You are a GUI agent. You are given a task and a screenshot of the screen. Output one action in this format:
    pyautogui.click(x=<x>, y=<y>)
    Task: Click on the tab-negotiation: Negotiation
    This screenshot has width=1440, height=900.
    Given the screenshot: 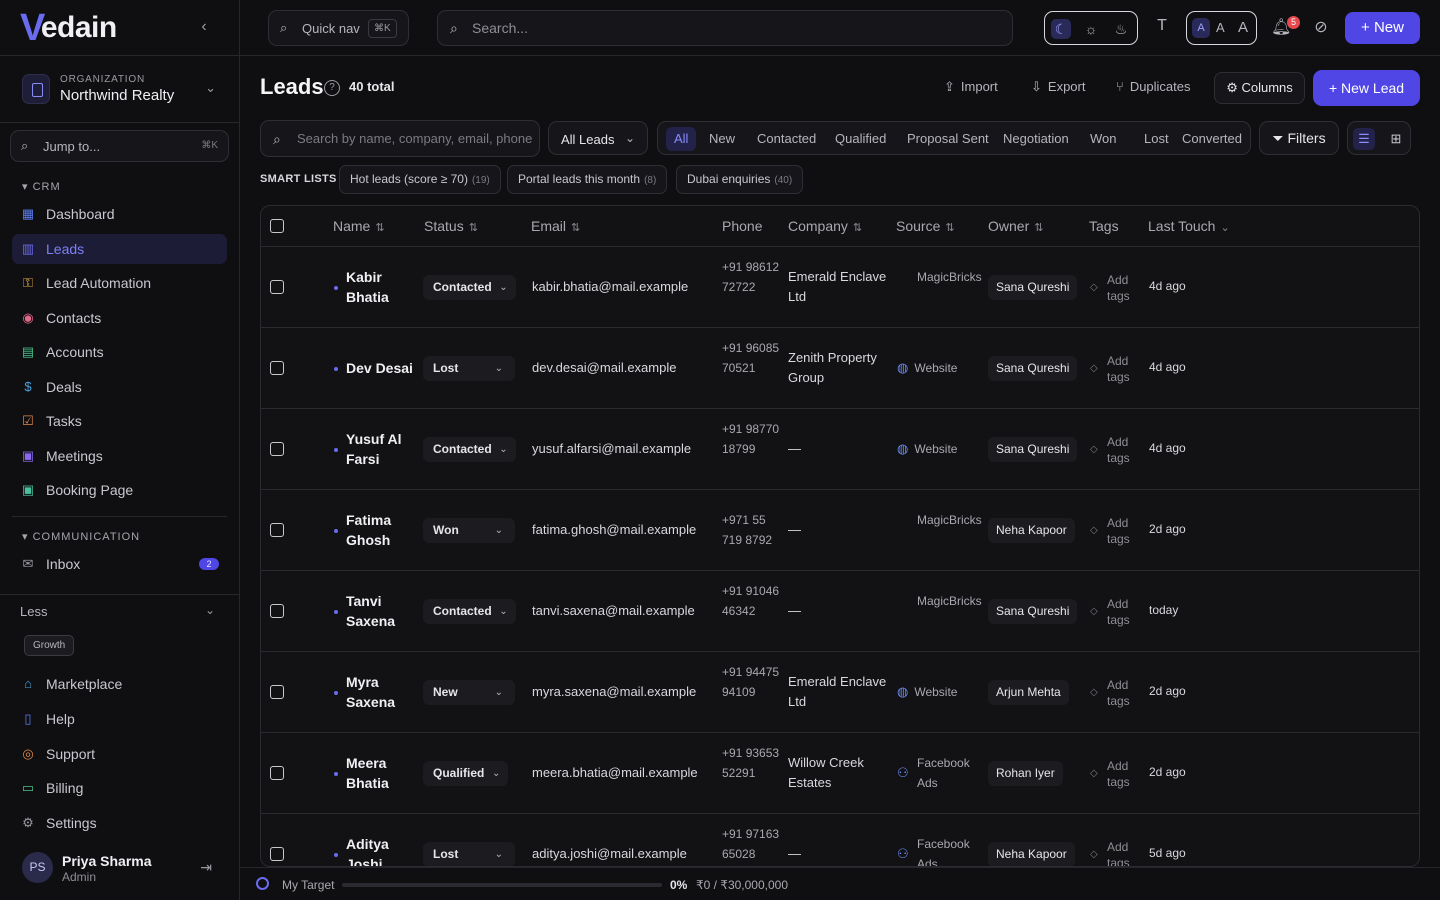 What is the action you would take?
    pyautogui.click(x=1036, y=139)
    